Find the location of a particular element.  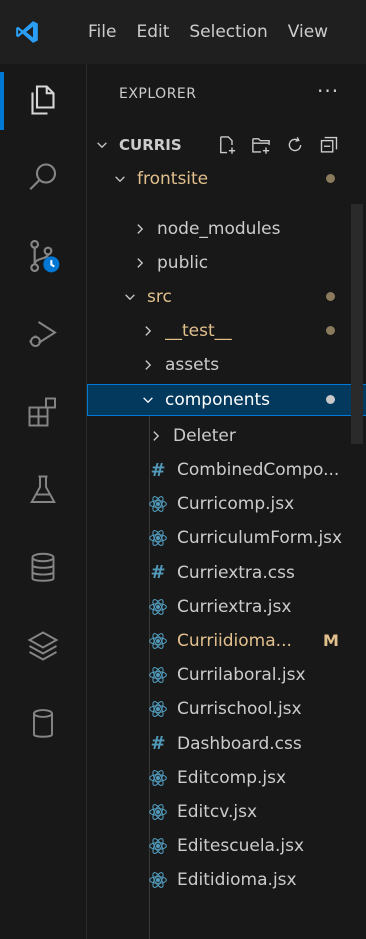

file-item: Curricomp.jsx is located at coordinates (226, 504).